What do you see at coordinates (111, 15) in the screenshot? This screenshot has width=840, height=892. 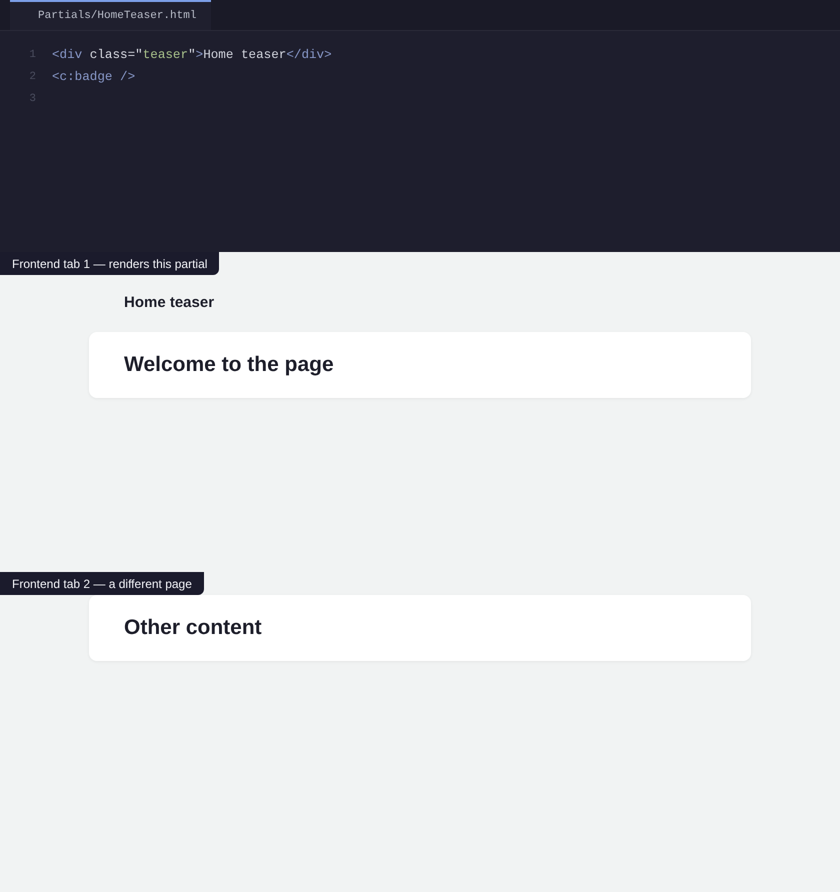 I see `file-tab: Partials/HomeTeaser.html` at bounding box center [111, 15].